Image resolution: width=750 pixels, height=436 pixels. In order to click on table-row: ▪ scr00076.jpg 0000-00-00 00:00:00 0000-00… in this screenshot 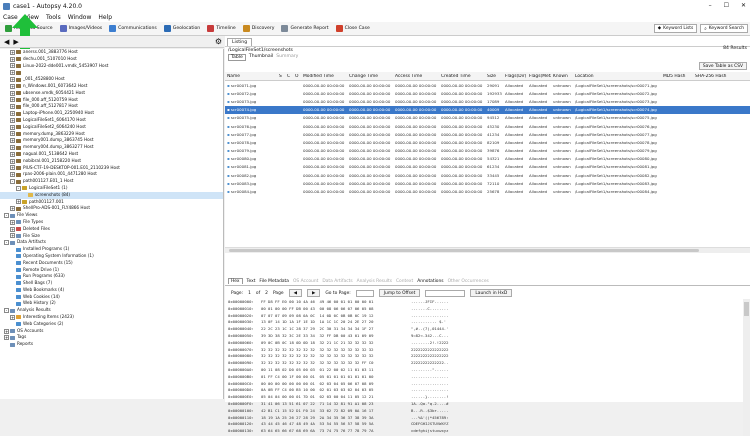, I will do `click(487, 126)`.